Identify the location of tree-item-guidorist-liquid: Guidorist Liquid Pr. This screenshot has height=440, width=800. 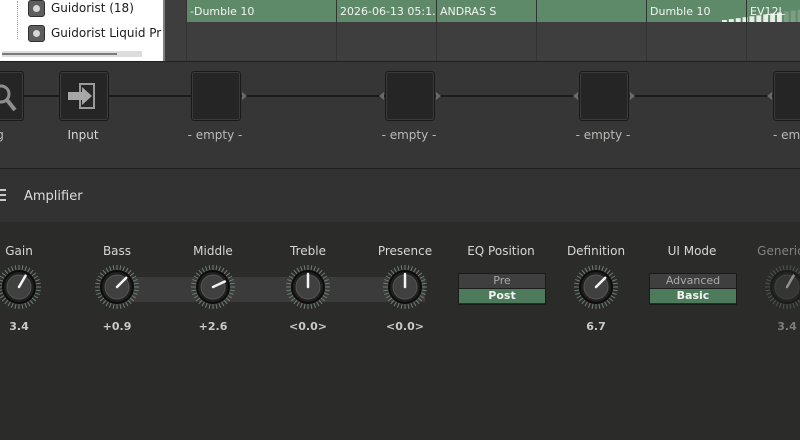
(94, 33).